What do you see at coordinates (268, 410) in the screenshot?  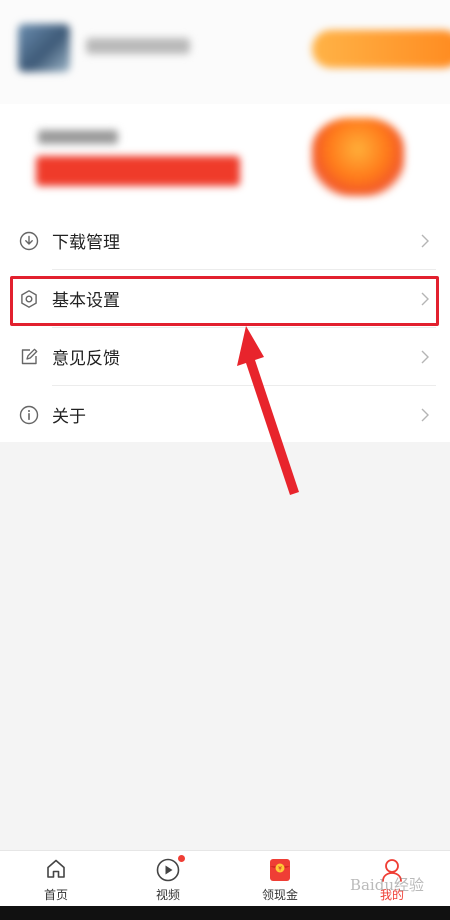 I see `annotation-arrow-icon` at bounding box center [268, 410].